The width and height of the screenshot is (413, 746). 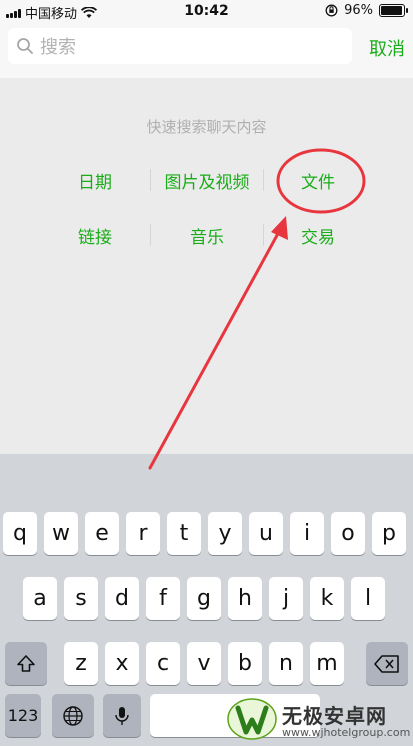 I want to click on watermark: 无极安卓网 www.wjhotelgroup.com, so click(x=318, y=720).